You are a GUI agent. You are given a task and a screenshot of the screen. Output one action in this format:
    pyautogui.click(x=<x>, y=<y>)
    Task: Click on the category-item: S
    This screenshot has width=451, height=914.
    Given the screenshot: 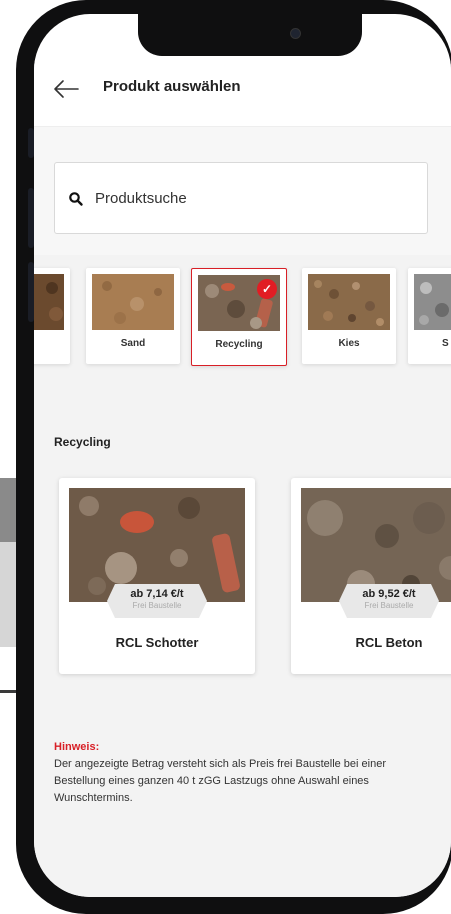 What is the action you would take?
    pyautogui.click(x=429, y=316)
    